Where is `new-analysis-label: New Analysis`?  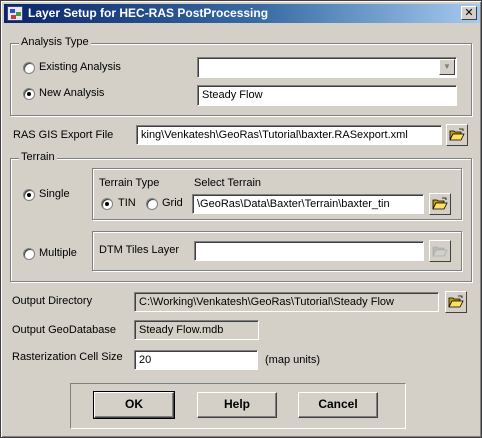 new-analysis-label: New Analysis is located at coordinates (71, 93).